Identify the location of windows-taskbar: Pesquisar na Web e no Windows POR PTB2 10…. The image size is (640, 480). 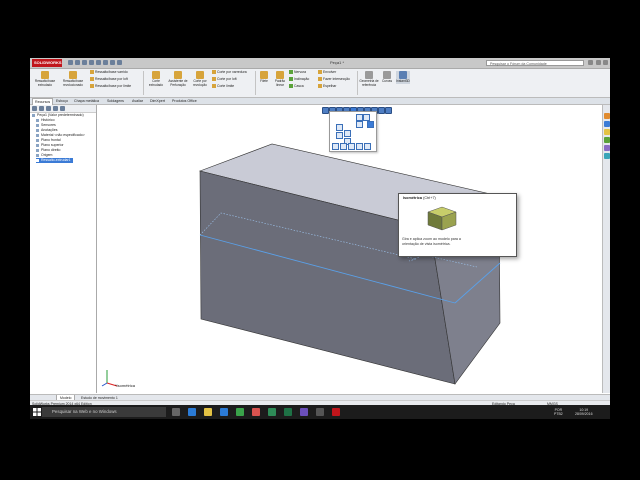
(320, 412).